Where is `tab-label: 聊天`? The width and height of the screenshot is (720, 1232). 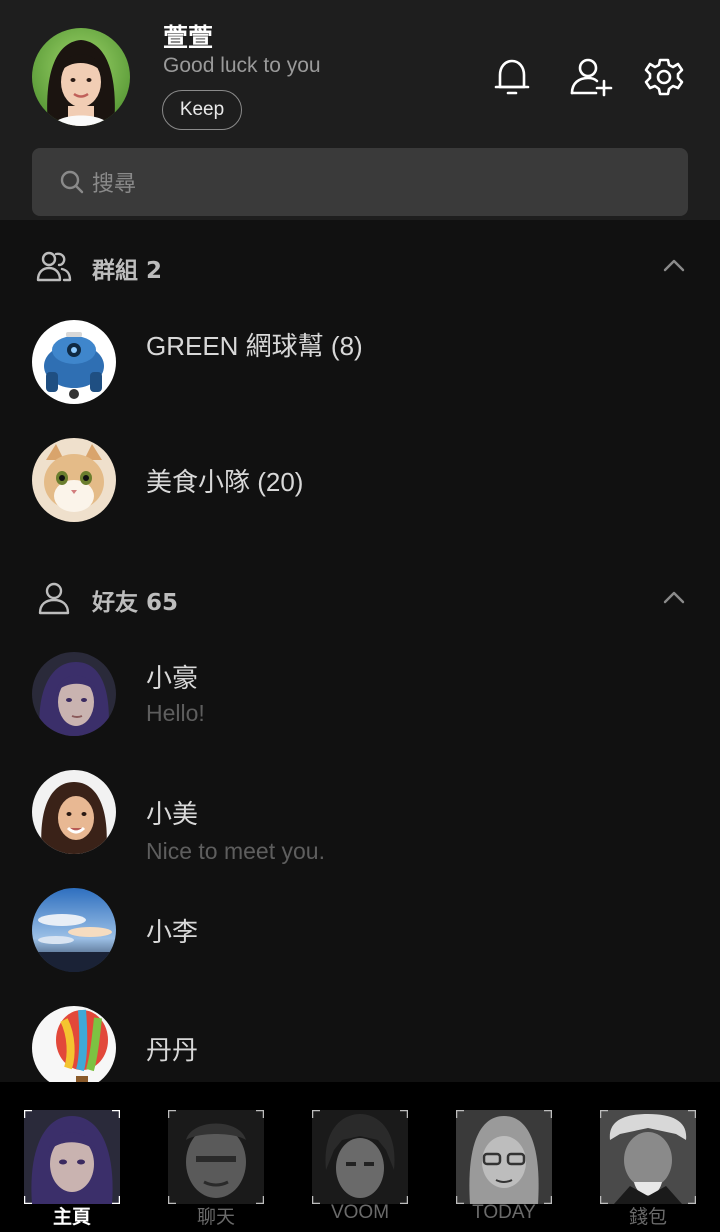 tab-label: 聊天 is located at coordinates (215, 1217).